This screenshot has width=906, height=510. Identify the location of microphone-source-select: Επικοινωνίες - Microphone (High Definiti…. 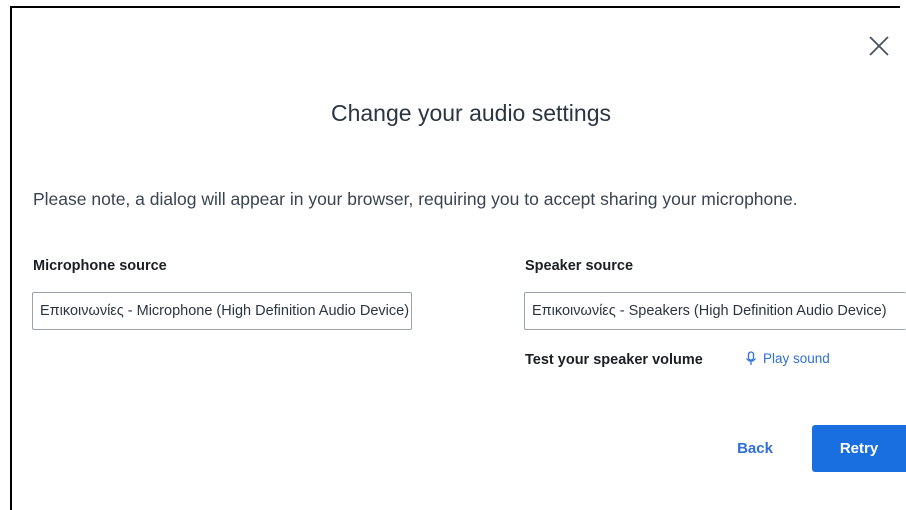
(222, 311).